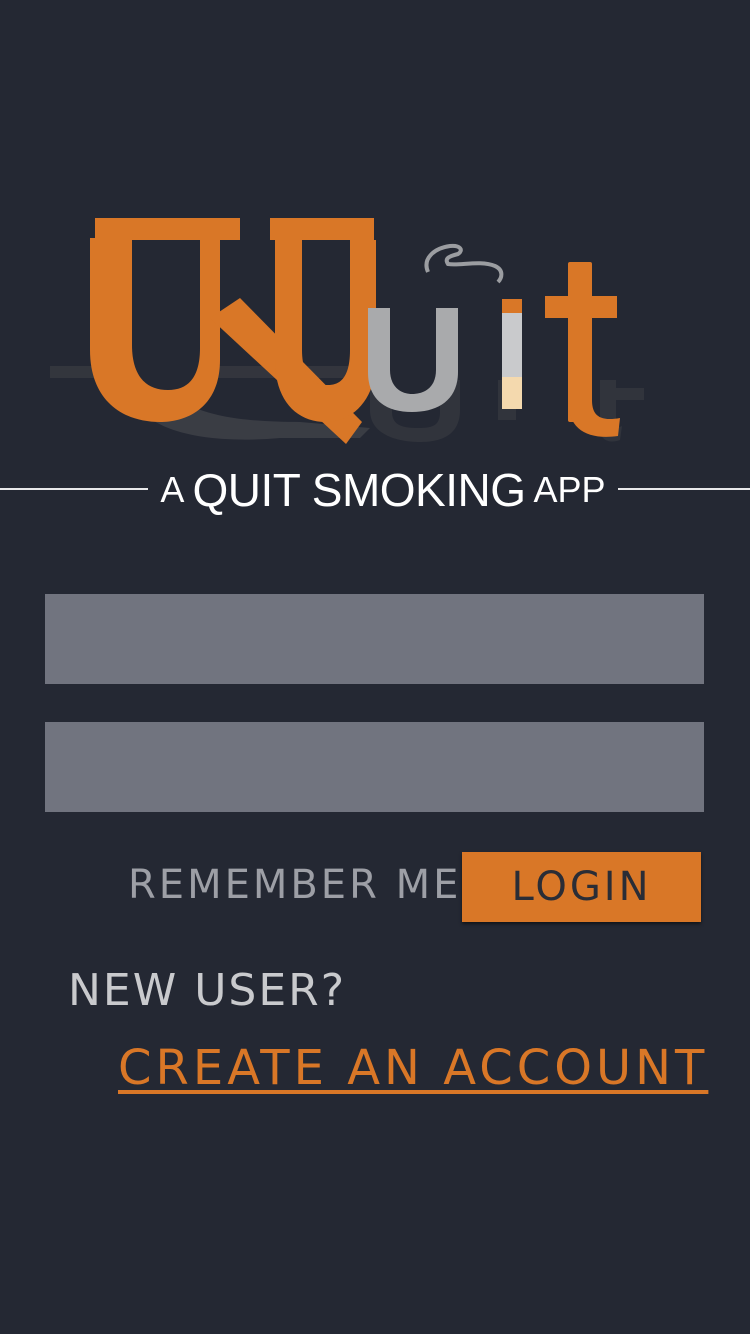 Image resolution: width=750 pixels, height=1334 pixels. I want to click on tagline-main: QUIT SMOKING, so click(359, 490).